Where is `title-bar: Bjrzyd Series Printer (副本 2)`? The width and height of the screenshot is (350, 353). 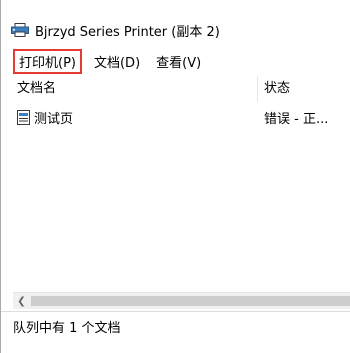 title-bar: Bjrzyd Series Printer (副本 2) is located at coordinates (115, 30).